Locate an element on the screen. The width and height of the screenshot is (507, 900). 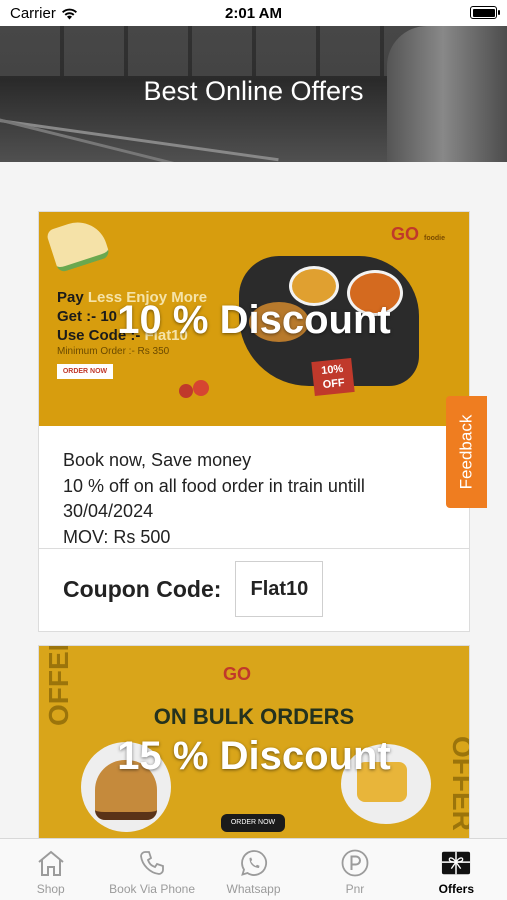
whatsapp-icon is located at coordinates (254, 863).